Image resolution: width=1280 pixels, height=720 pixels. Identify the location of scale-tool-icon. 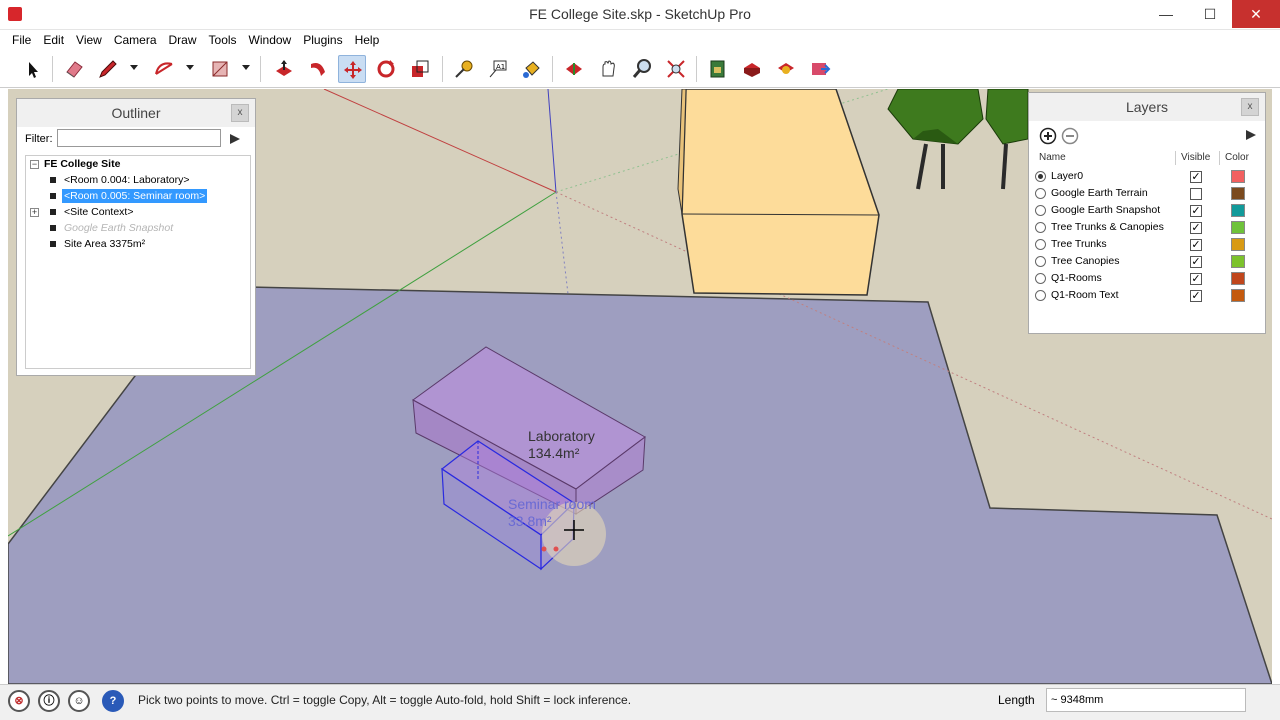
(420, 69).